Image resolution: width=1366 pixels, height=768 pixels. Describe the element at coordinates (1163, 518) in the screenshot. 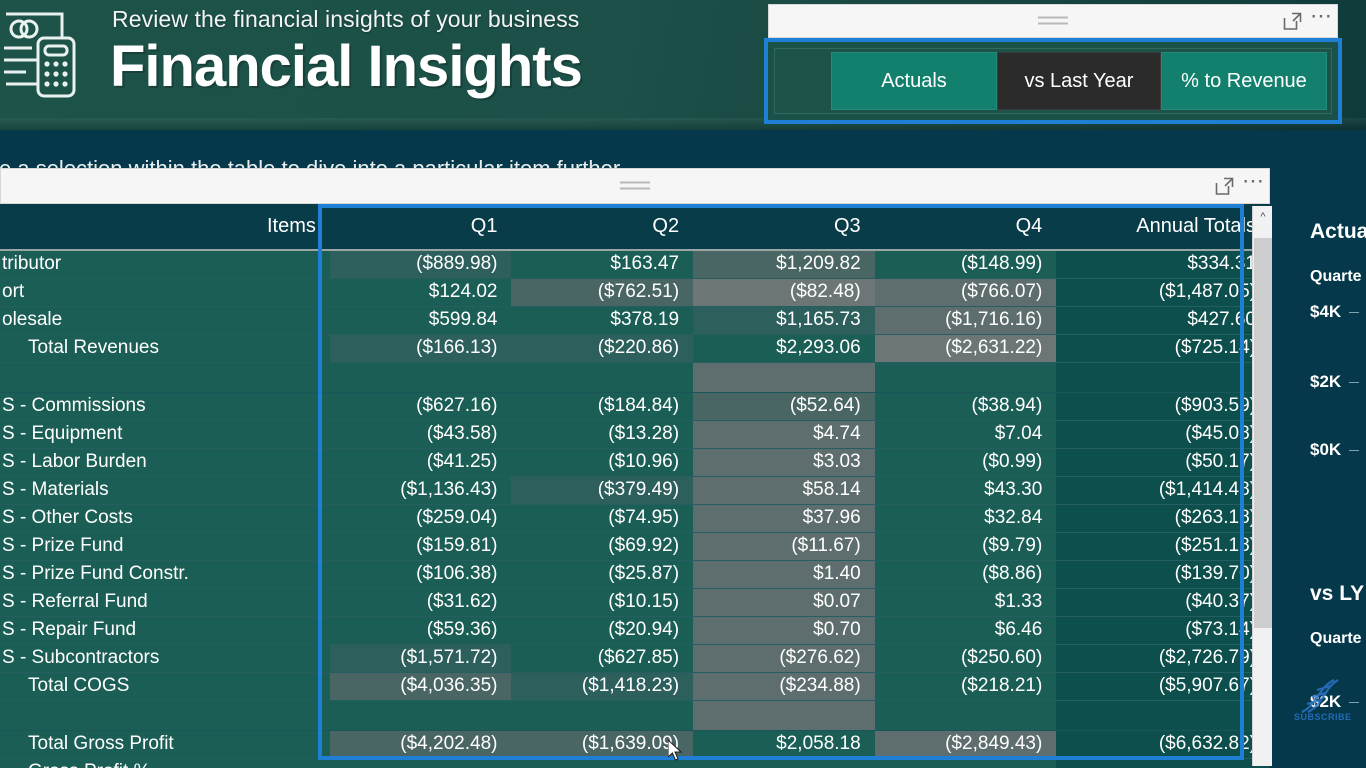

I see `cell-annual-total: ($263.18)` at that location.